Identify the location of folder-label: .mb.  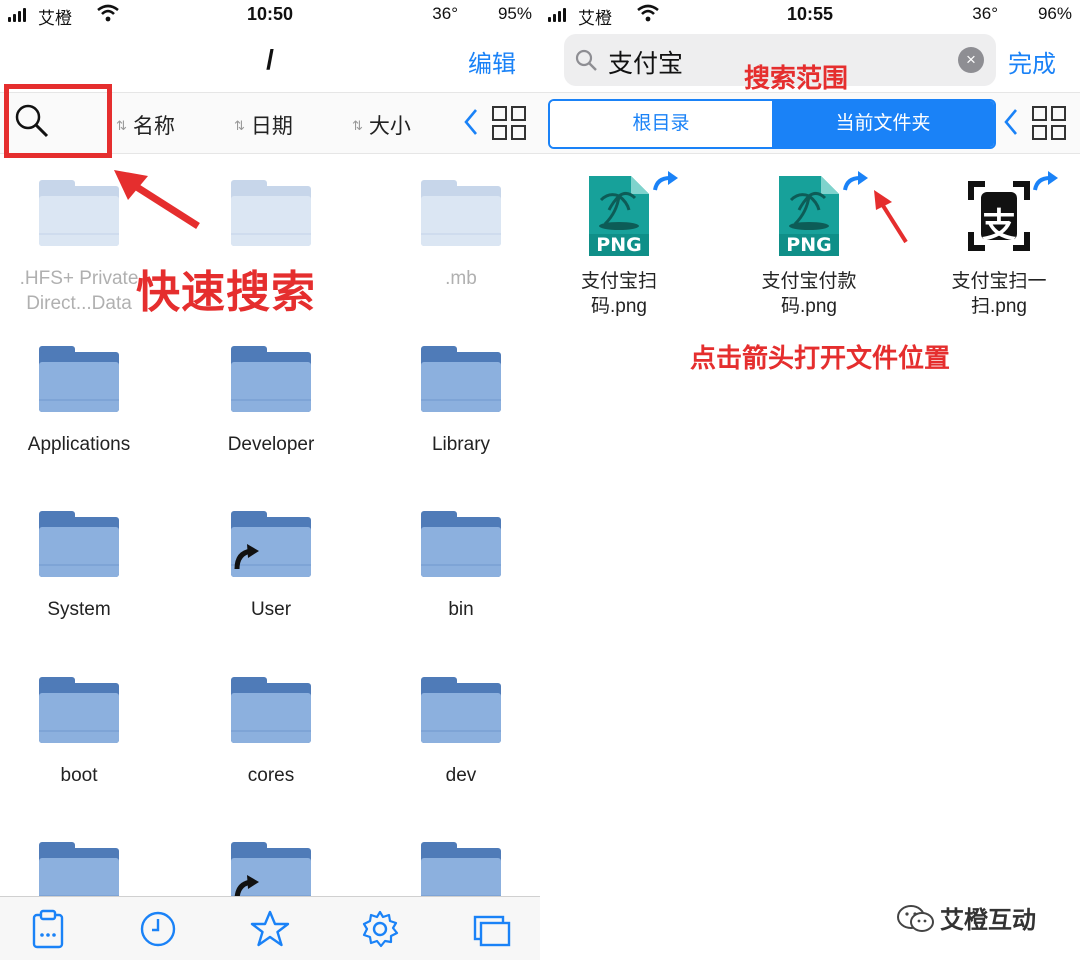
(461, 278).